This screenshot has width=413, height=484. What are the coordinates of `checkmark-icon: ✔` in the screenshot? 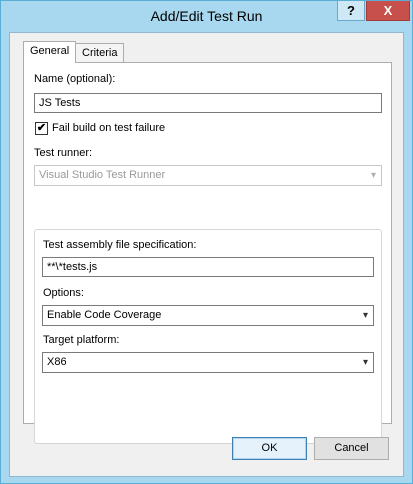 It's located at (41, 128).